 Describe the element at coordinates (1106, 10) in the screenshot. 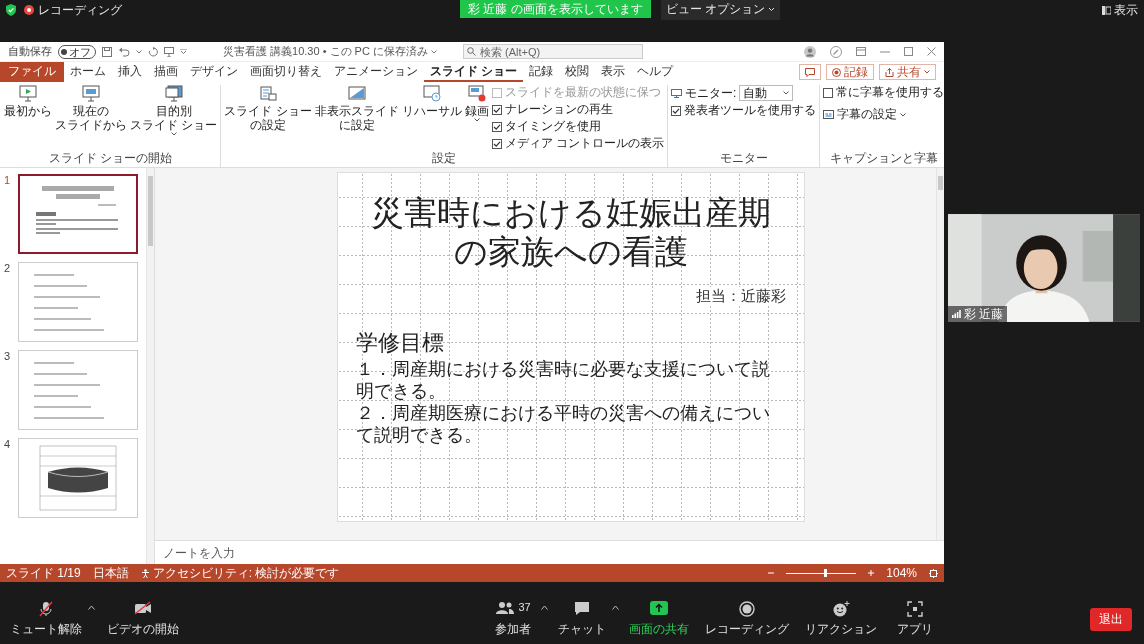

I see `view-icon` at that location.